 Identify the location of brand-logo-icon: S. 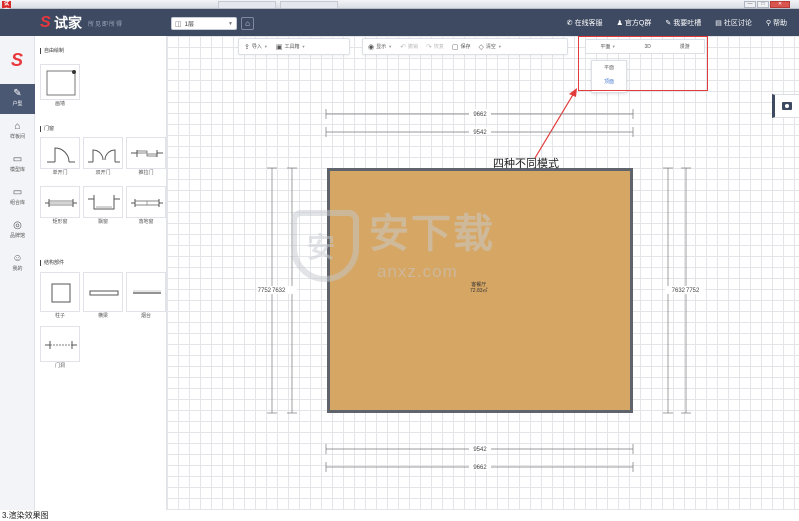
(16, 60).